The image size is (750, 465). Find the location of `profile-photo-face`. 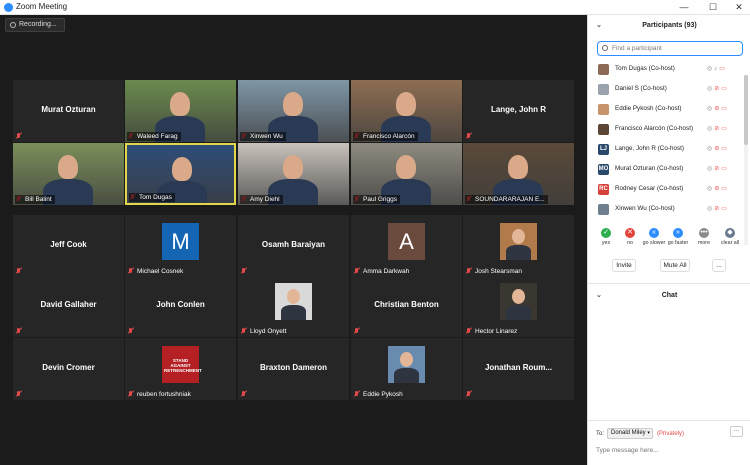

profile-photo-face is located at coordinates (293, 296).